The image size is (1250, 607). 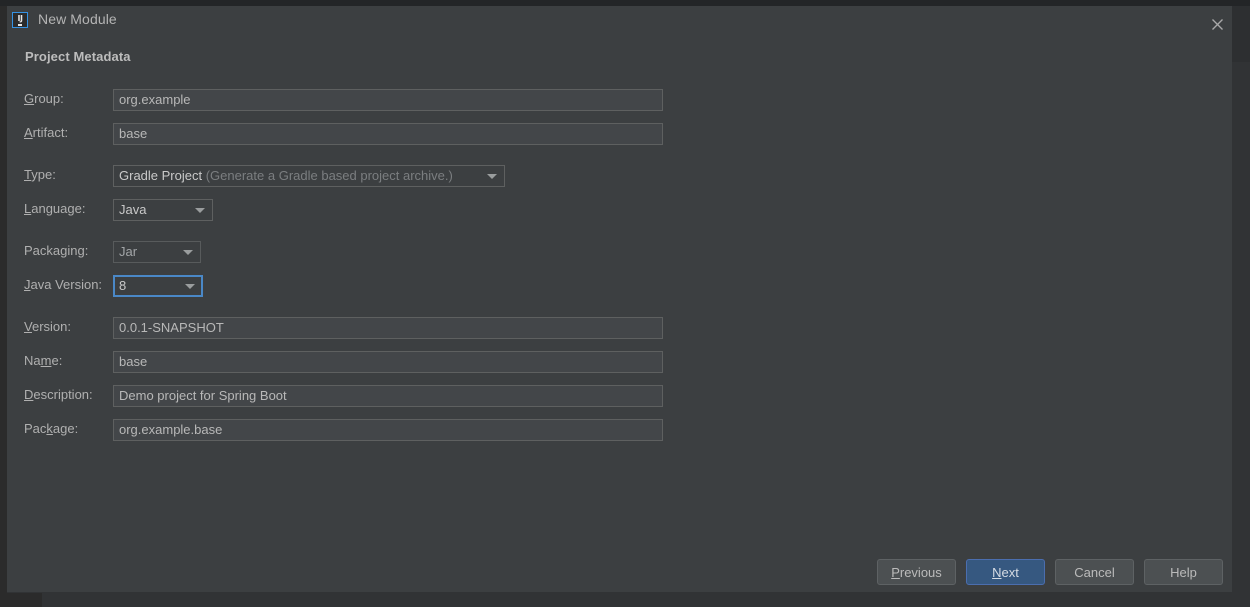 I want to click on dialog-titlebar: IJ New Module, so click(x=619, y=23).